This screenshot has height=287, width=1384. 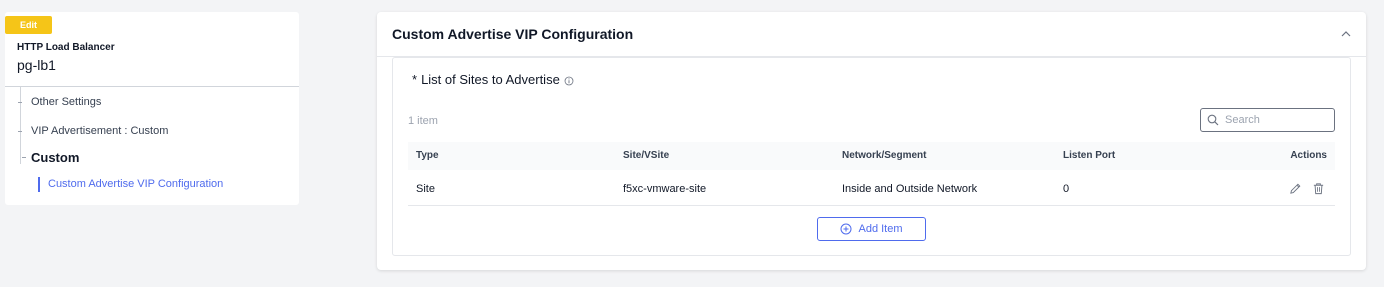 What do you see at coordinates (20, 125) in the screenshot?
I see `tree-line` at bounding box center [20, 125].